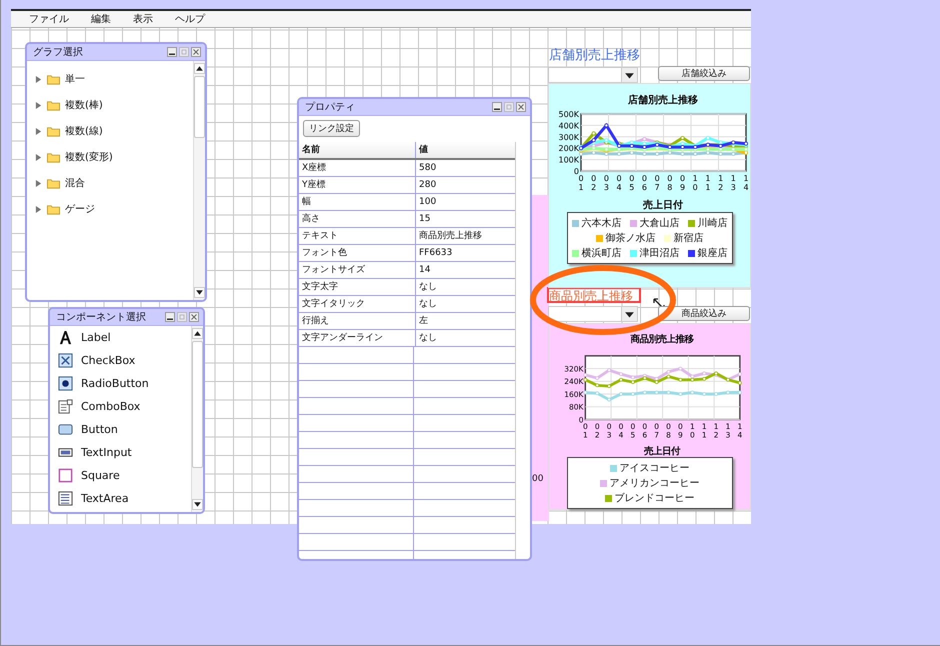  What do you see at coordinates (65, 475) in the screenshot?
I see `square-icon` at bounding box center [65, 475].